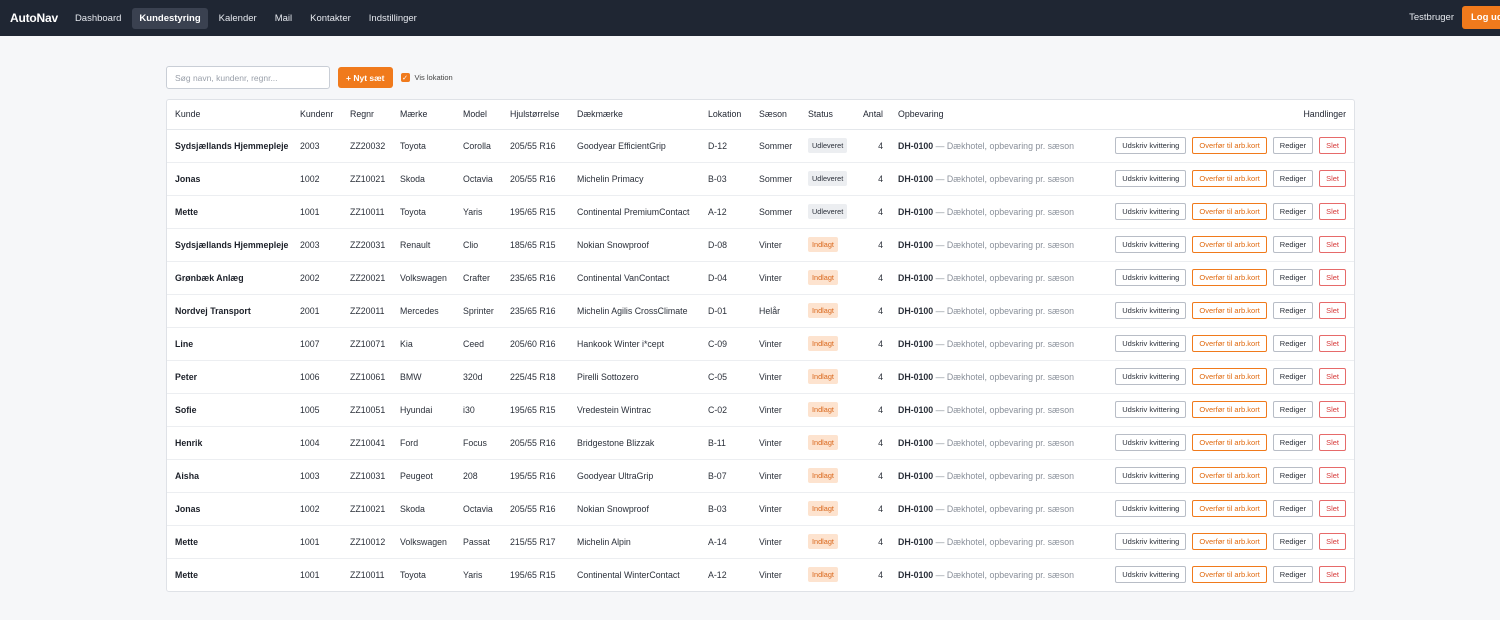  Describe the element at coordinates (725, 542) in the screenshot. I see `cell-lokation: A-14` at that location.